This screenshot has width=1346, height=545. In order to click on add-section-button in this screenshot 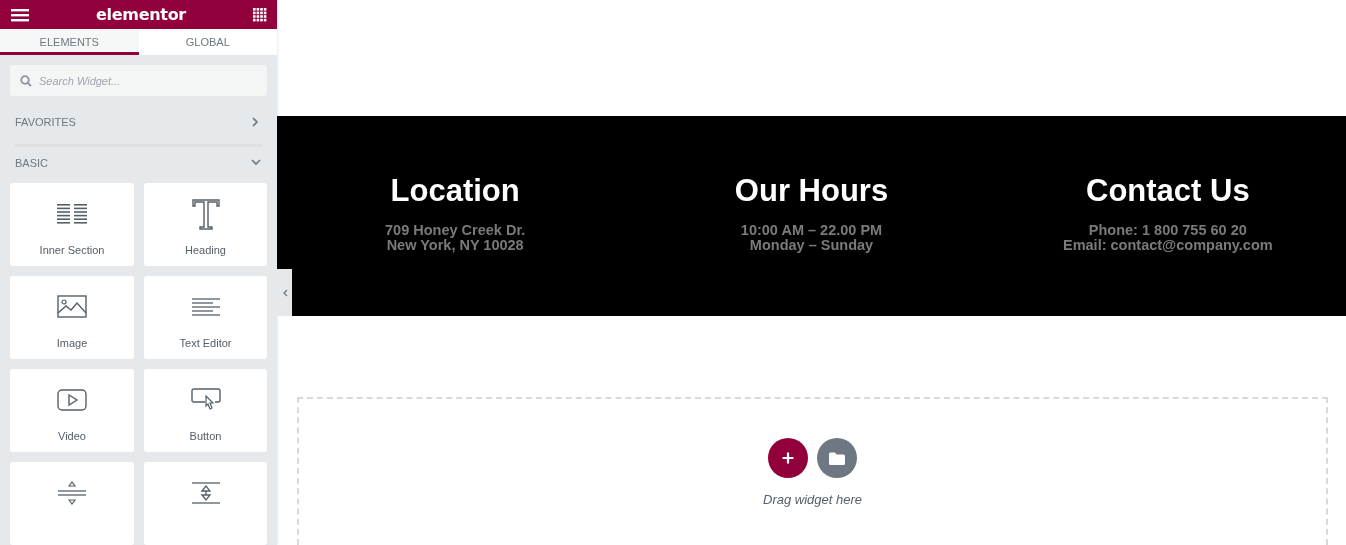, I will do `click(788, 458)`.